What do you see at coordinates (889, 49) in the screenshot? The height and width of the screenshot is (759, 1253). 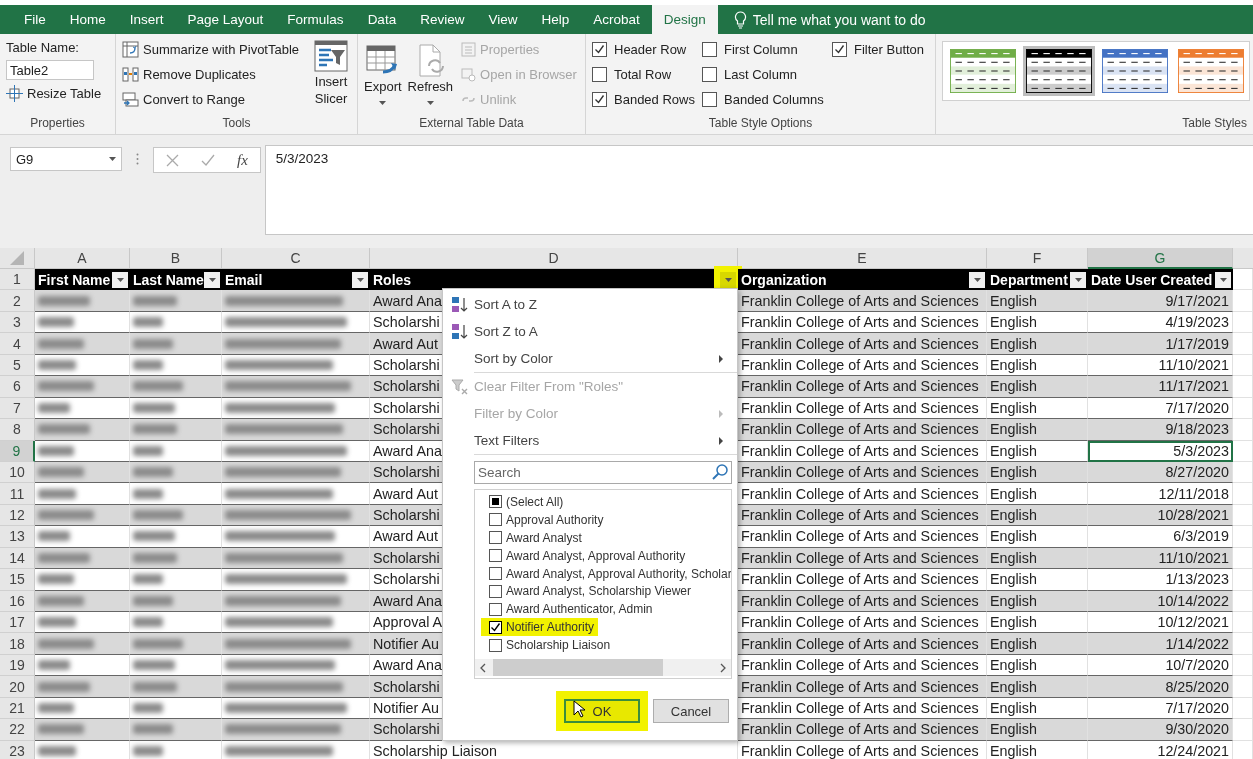 I see `option-label: Filter Button` at bounding box center [889, 49].